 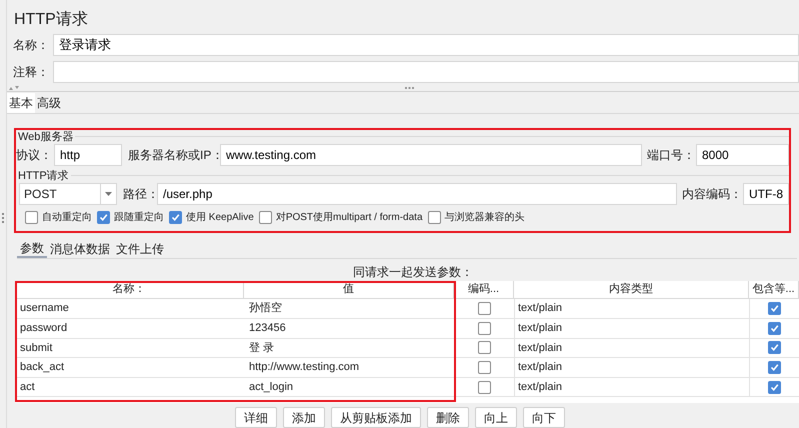 What do you see at coordinates (631, 289) in the screenshot?
I see `column-header: 内容类型` at bounding box center [631, 289].